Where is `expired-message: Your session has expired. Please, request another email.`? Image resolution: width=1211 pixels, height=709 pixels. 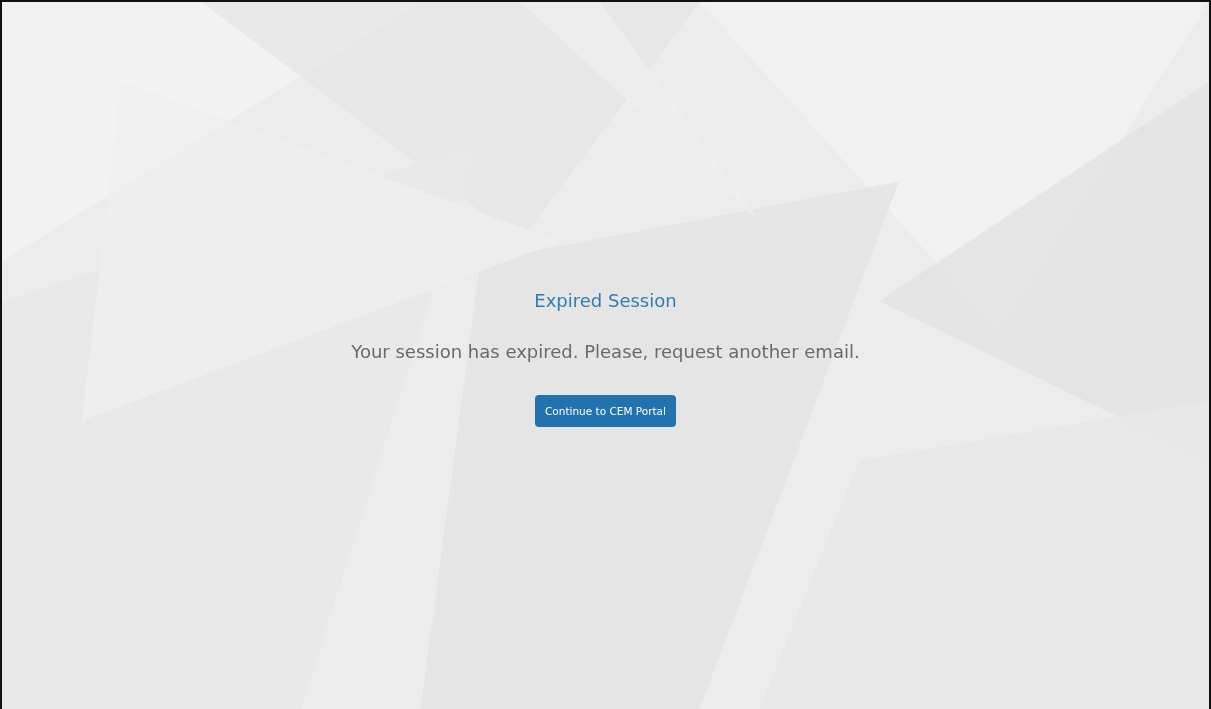 expired-message: Your session has expired. Please, request another email. is located at coordinates (605, 351).